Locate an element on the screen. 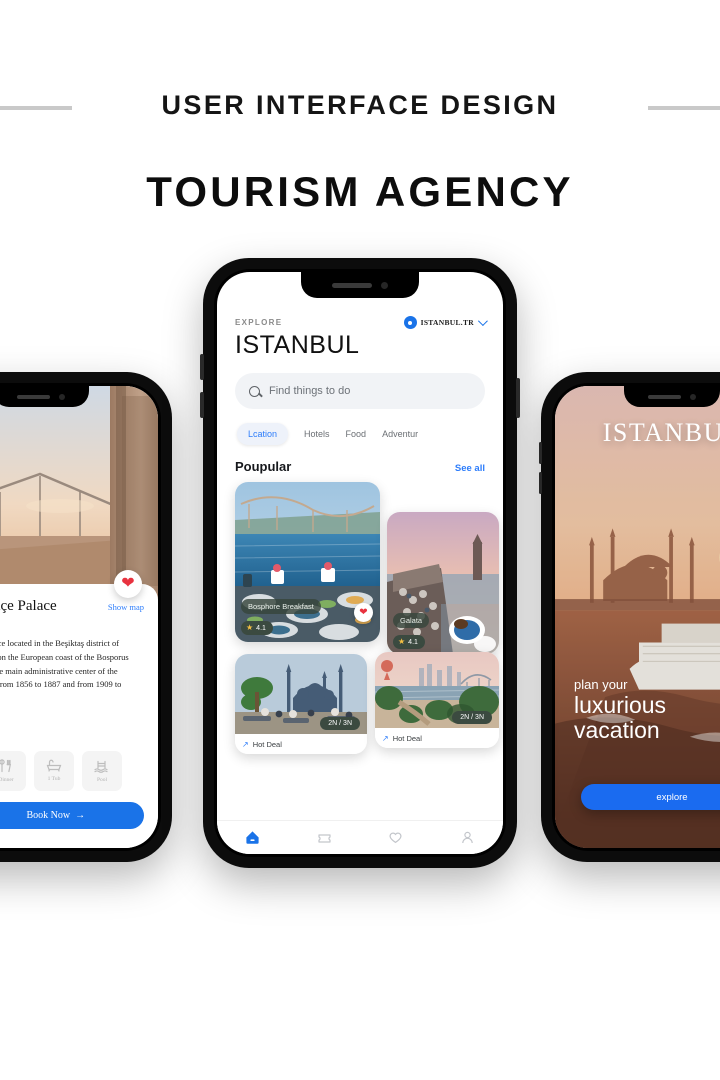  see-all-link: See all is located at coordinates (470, 468).